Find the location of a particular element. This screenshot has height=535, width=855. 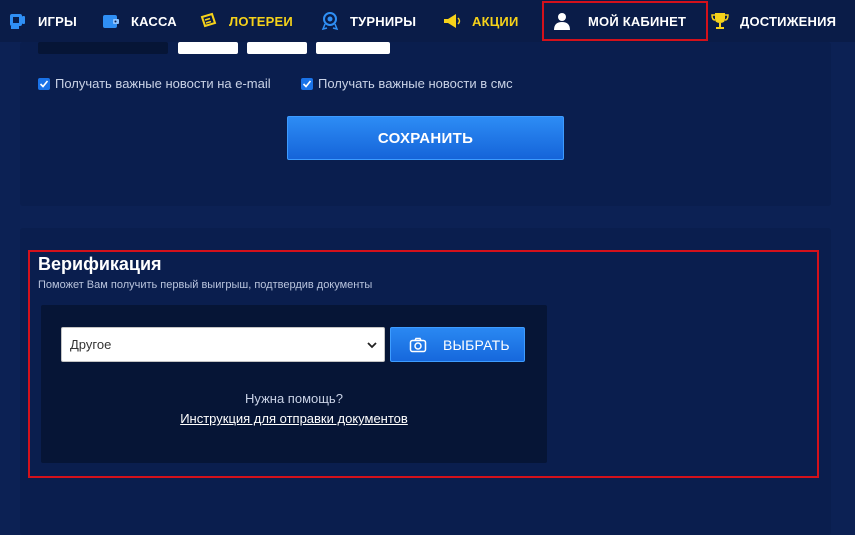

nav-achievements-label: ДОСТИЖЕНИЯ is located at coordinates (788, 21).